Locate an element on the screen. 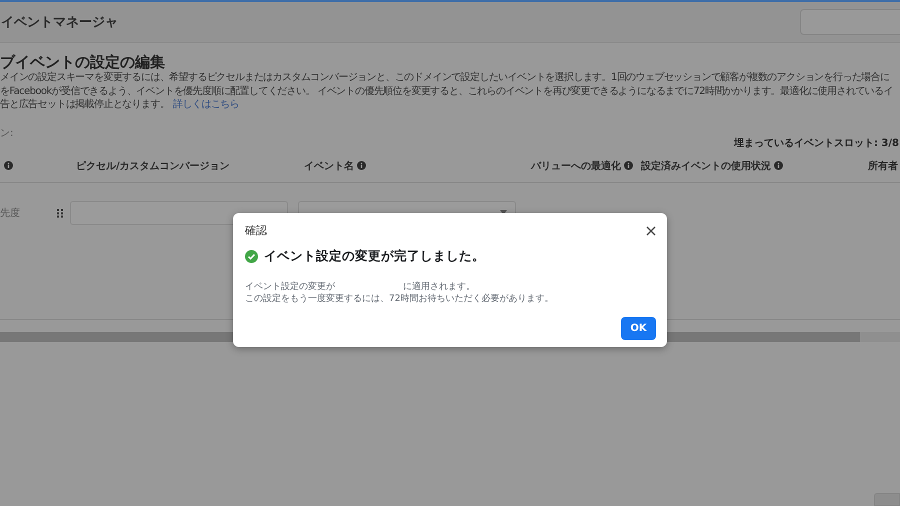 The height and width of the screenshot is (506, 900). dialog-message: イベント設定の変更が is located at coordinates (290, 287).